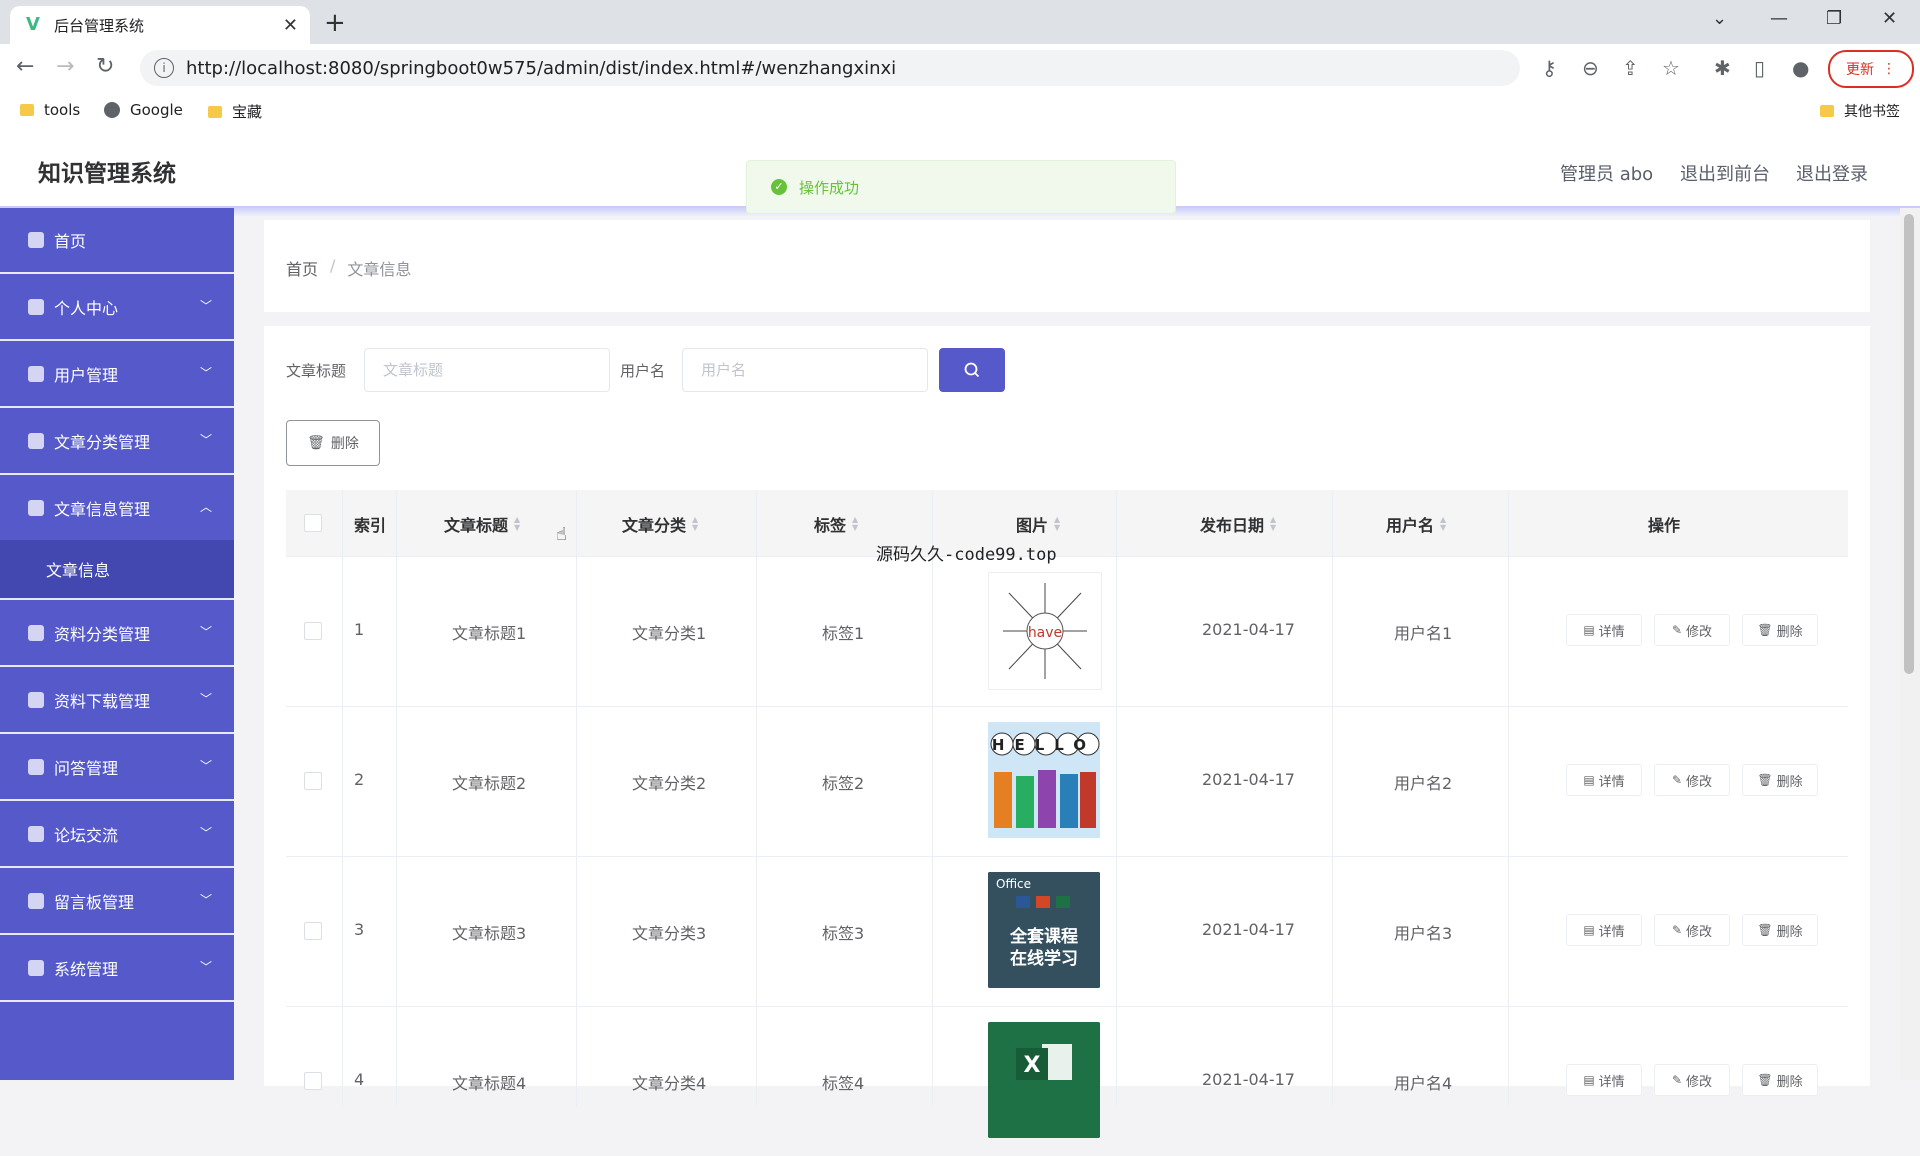 Image resolution: width=1920 pixels, height=1156 pixels. I want to click on back-icon: ←, so click(25, 66).